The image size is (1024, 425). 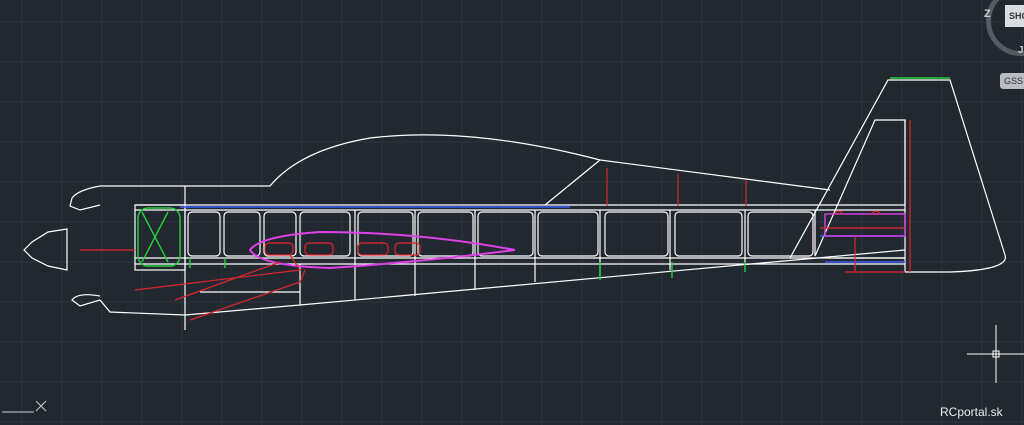 What do you see at coordinates (24, 406) in the screenshot?
I see `ucs-icon` at bounding box center [24, 406].